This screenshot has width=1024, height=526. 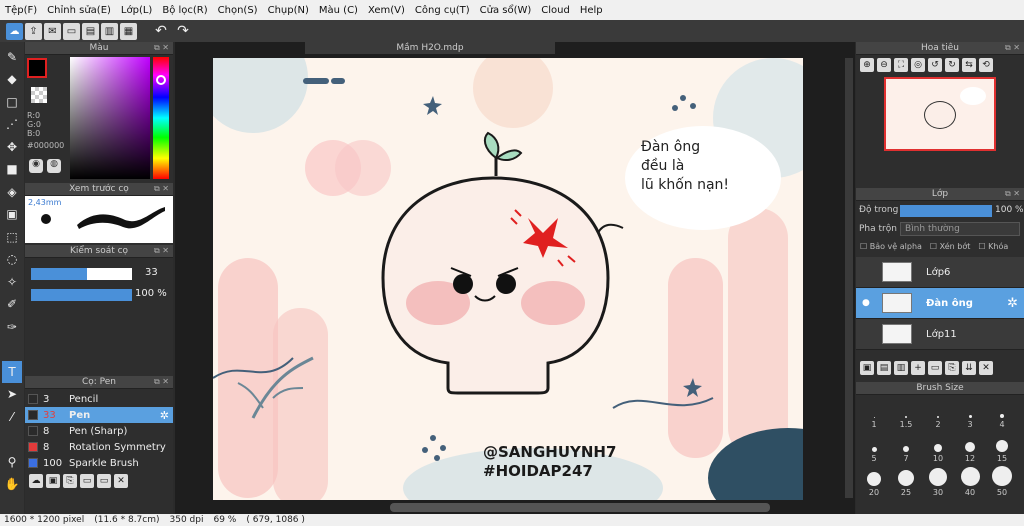 I want to click on hand-tool-icon: ✋, so click(x=12, y=485).